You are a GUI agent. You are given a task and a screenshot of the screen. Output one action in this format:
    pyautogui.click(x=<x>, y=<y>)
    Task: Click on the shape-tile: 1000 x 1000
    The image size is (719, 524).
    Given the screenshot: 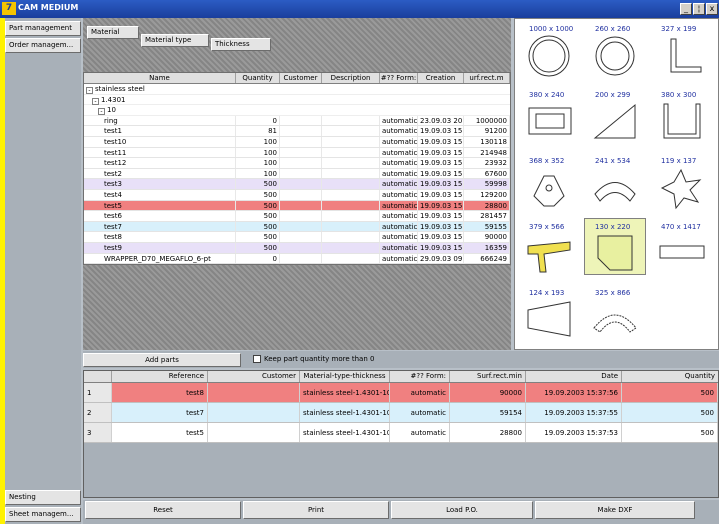 What is the action you would take?
    pyautogui.click(x=549, y=49)
    